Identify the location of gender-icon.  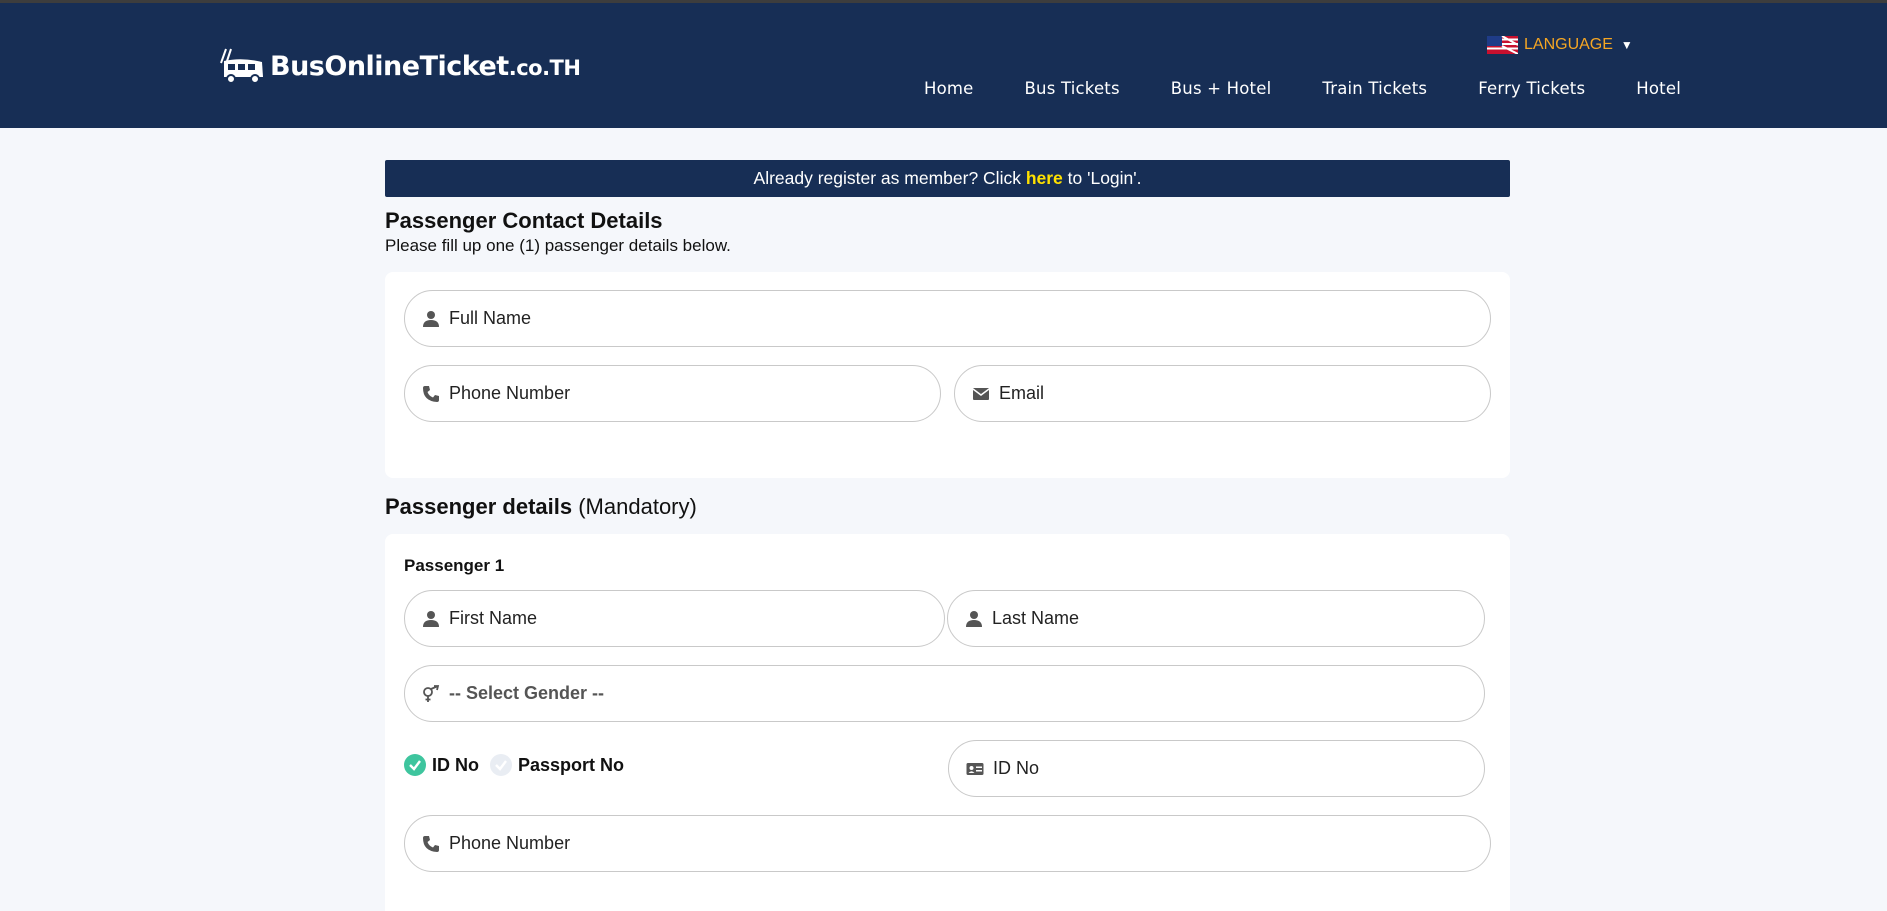
(431, 693).